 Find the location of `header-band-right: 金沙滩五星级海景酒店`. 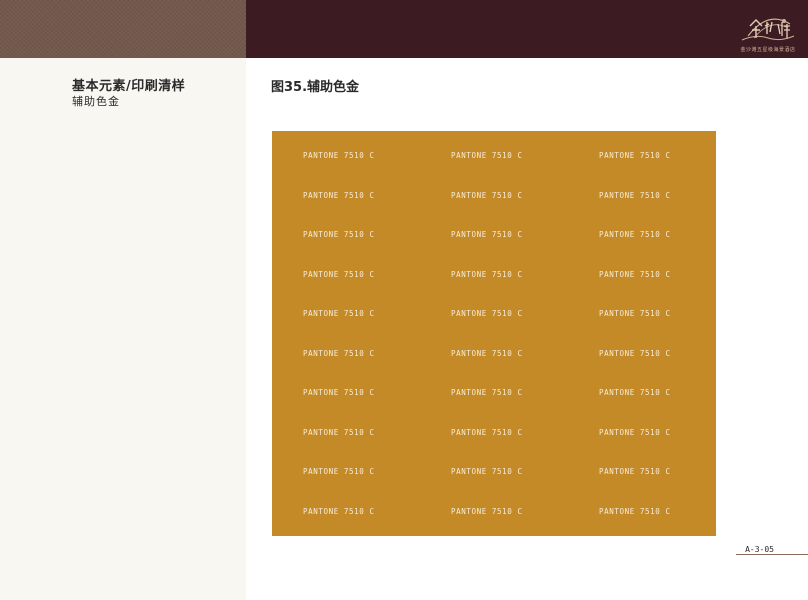

header-band-right: 金沙滩五星级海景酒店 is located at coordinates (527, 29).